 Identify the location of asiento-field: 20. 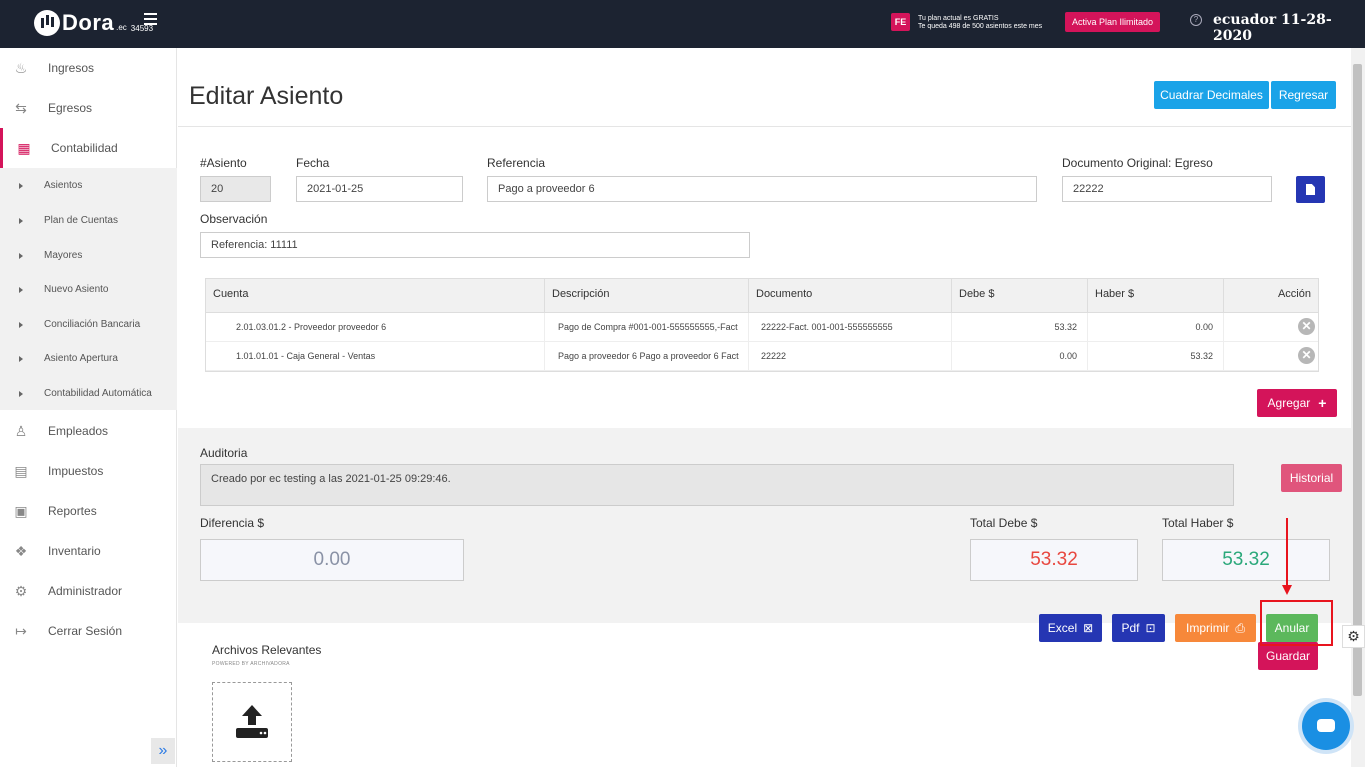
(235, 189).